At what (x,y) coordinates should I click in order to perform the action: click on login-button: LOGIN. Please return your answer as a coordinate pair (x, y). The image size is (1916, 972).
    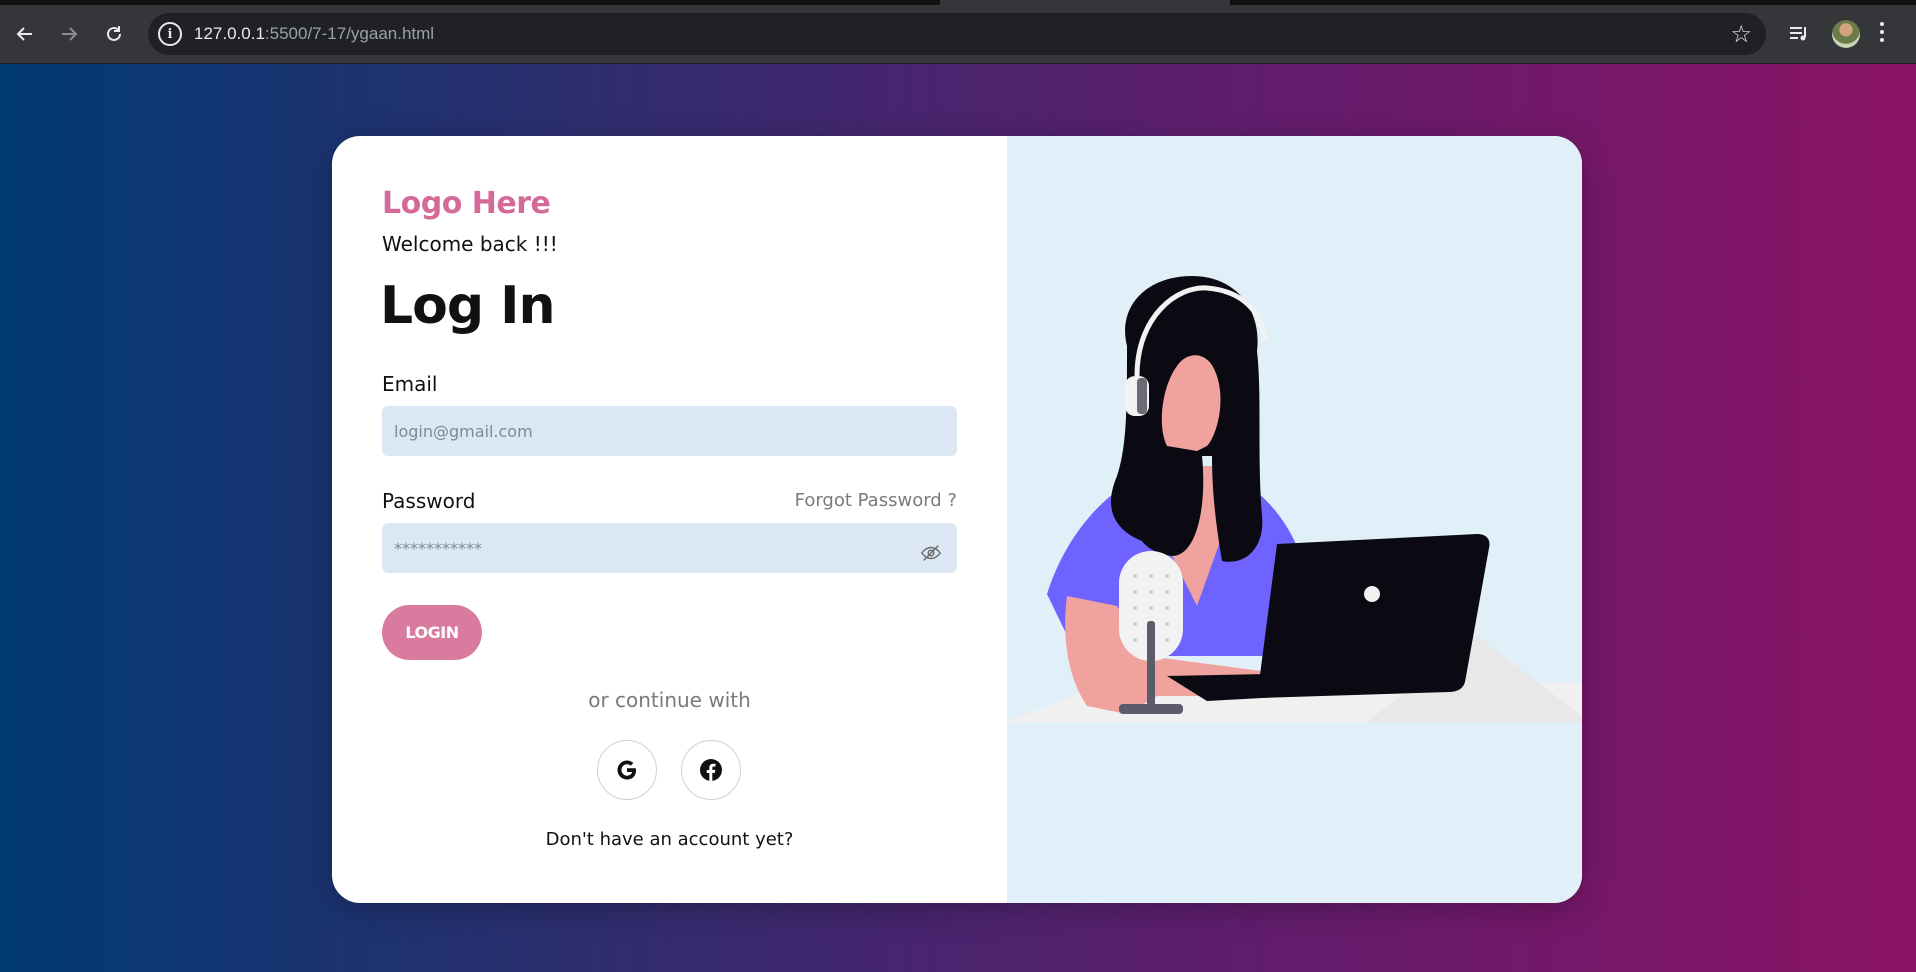
    Looking at the image, I should click on (432, 632).